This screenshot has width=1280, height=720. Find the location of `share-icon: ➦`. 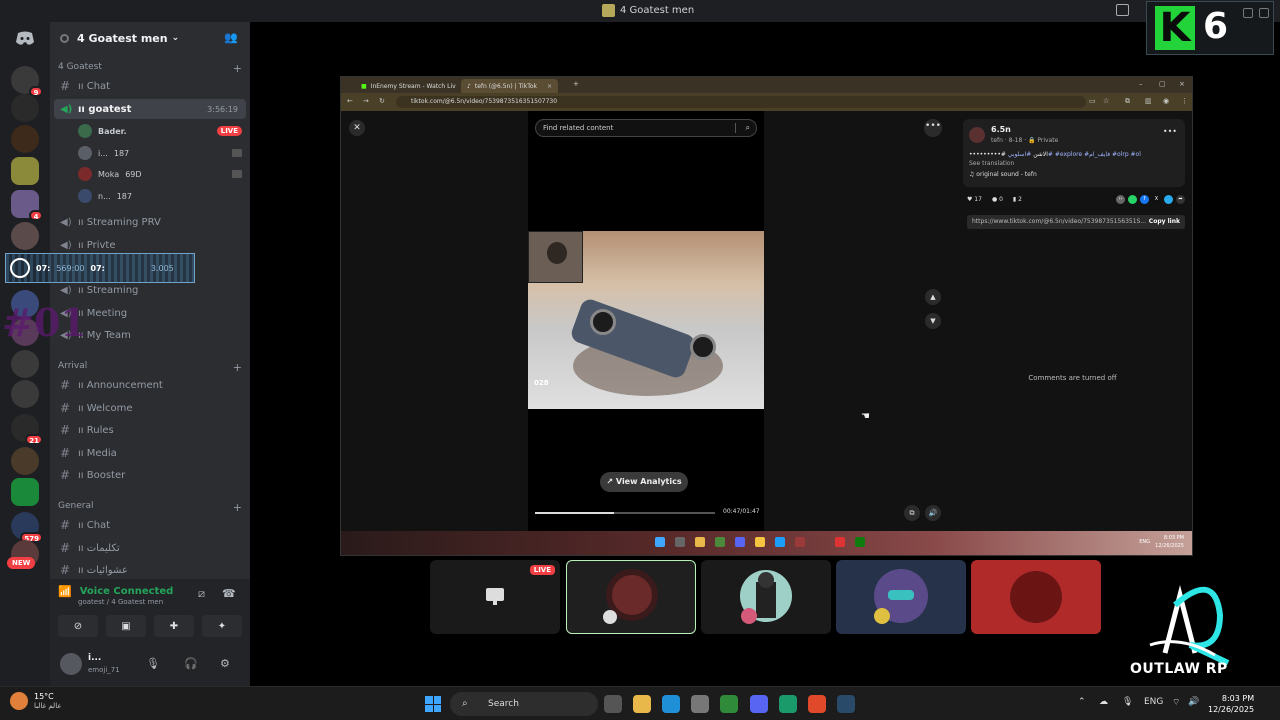

share-icon: ➦ is located at coordinates (1180, 199).